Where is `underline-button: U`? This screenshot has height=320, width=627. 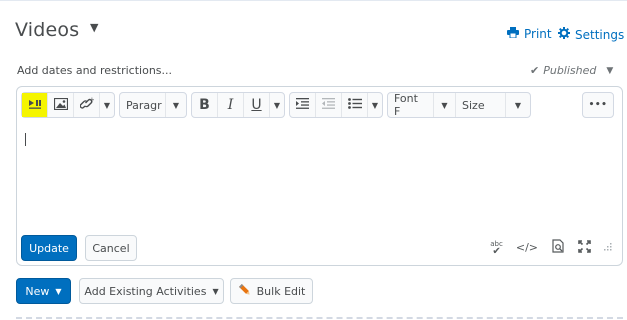 underline-button: U is located at coordinates (257, 105).